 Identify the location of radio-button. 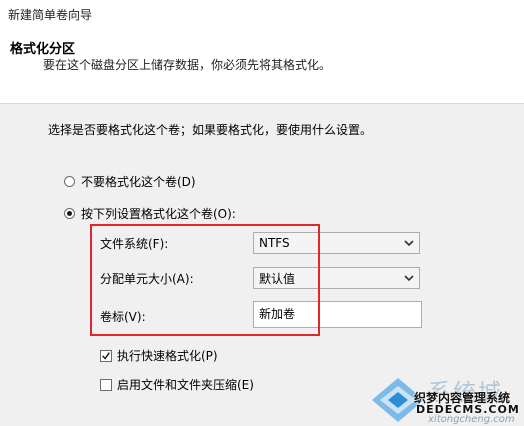
(69, 181).